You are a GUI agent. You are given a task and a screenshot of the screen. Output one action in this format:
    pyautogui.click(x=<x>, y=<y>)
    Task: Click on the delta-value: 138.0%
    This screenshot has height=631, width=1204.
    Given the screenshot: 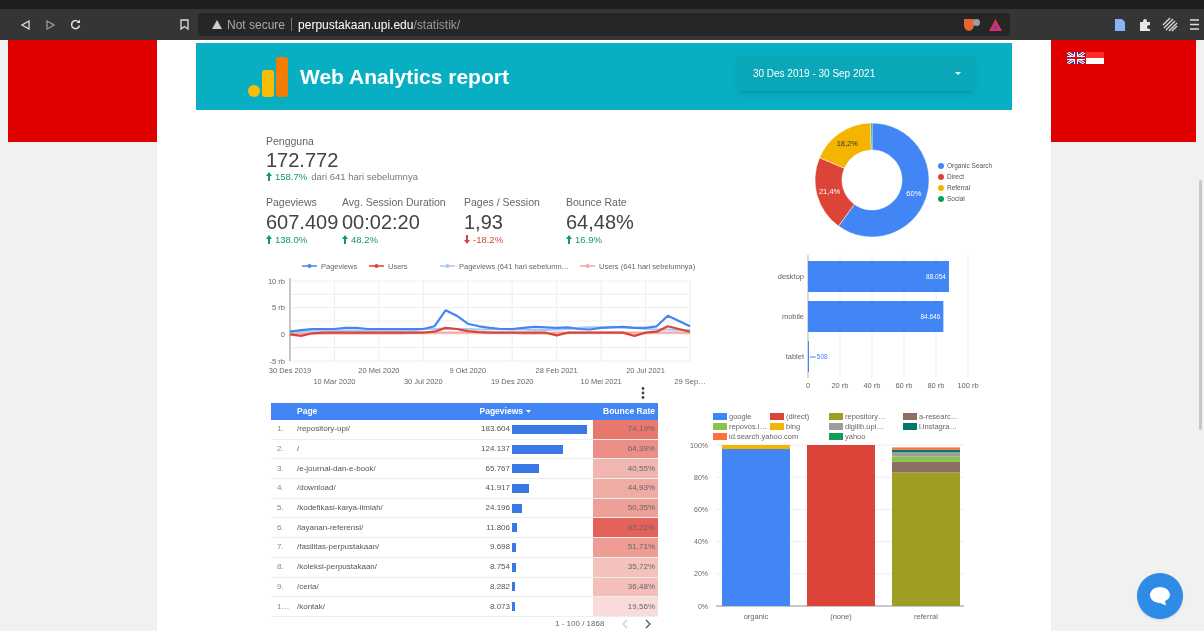 What is the action you would take?
    pyautogui.click(x=291, y=239)
    